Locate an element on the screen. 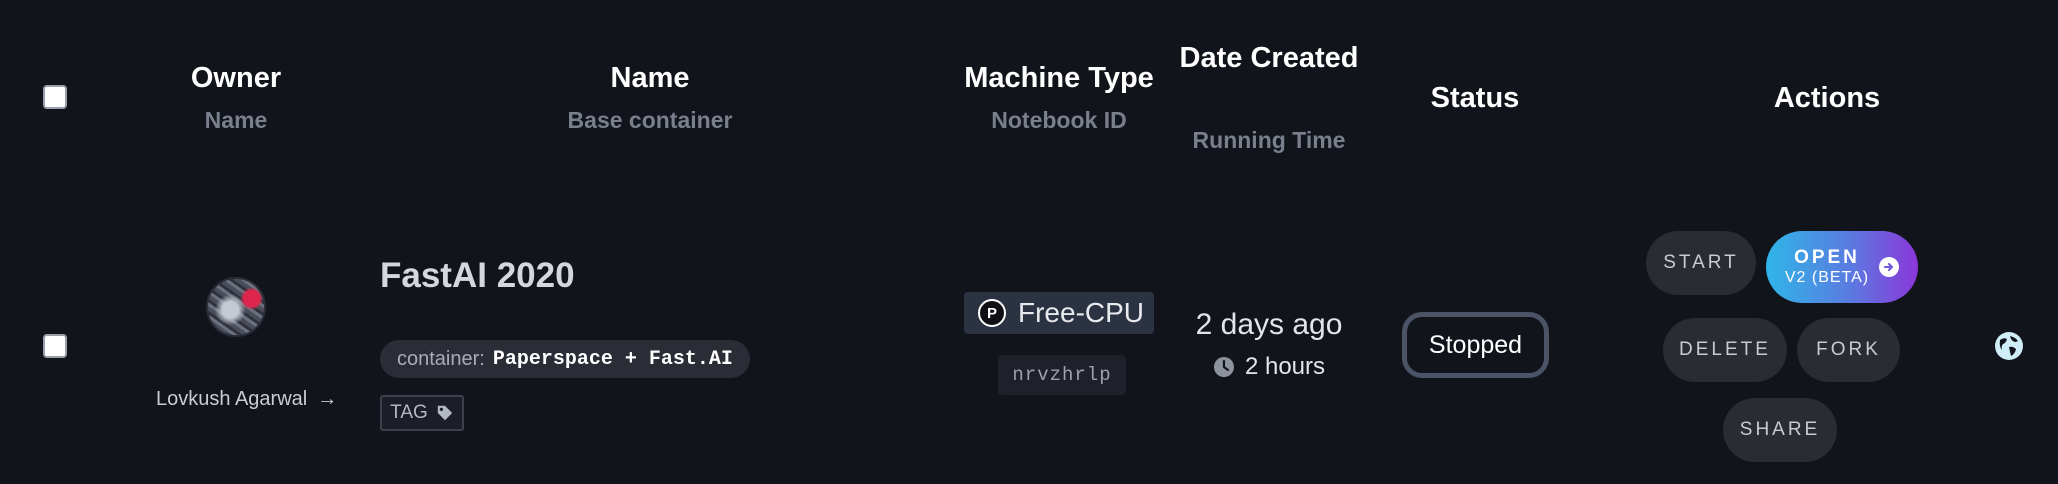 The height and width of the screenshot is (484, 2058). header-status: Status is located at coordinates (1475, 98).